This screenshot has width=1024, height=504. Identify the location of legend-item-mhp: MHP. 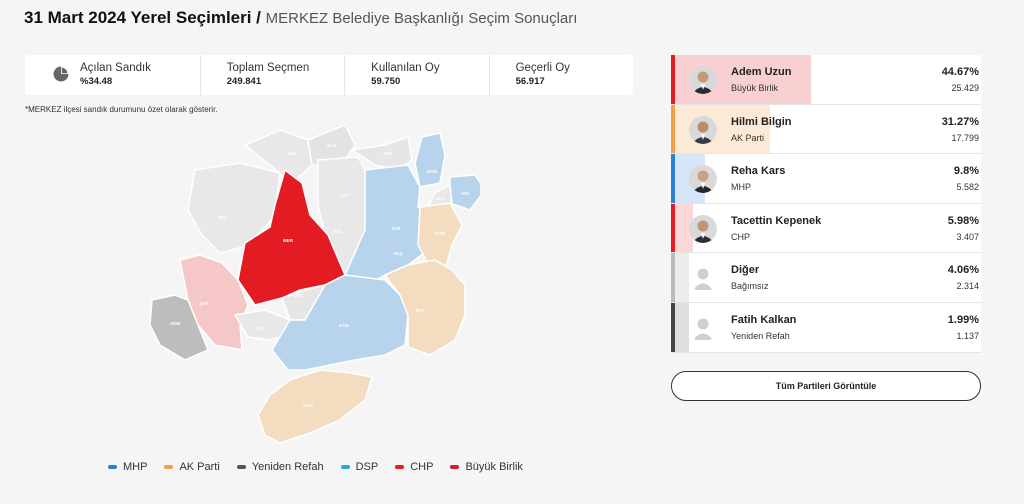
(127, 467).